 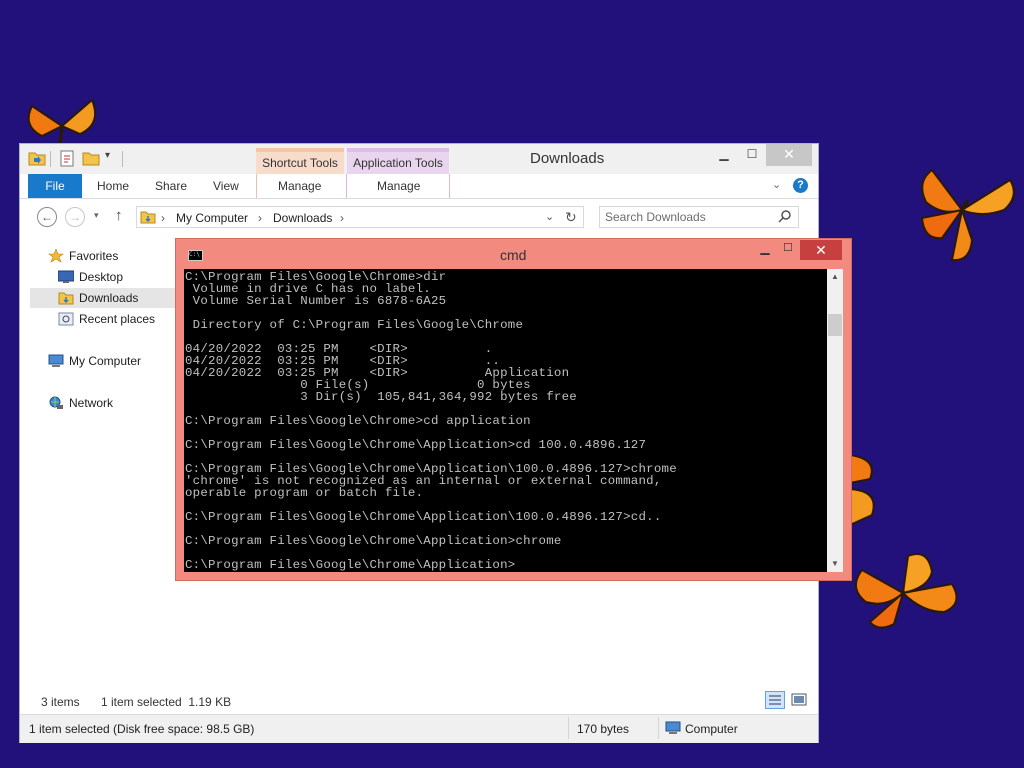 What do you see at coordinates (91, 403) in the screenshot?
I see `nav-network-label: Network` at bounding box center [91, 403].